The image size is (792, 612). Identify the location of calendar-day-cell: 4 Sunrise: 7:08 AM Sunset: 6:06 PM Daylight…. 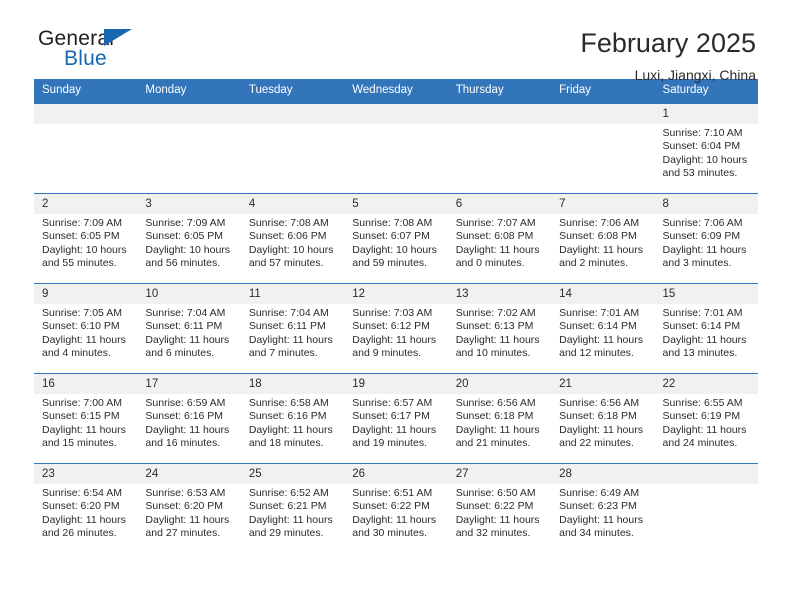
(292, 238).